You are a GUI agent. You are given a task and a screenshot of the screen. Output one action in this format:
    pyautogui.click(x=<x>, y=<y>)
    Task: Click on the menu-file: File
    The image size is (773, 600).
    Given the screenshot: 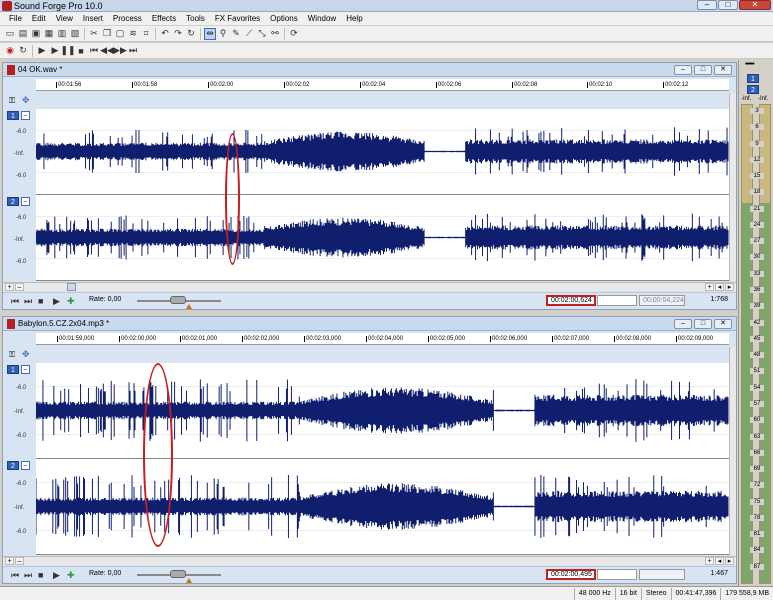 What is the action you would take?
    pyautogui.click(x=15, y=18)
    